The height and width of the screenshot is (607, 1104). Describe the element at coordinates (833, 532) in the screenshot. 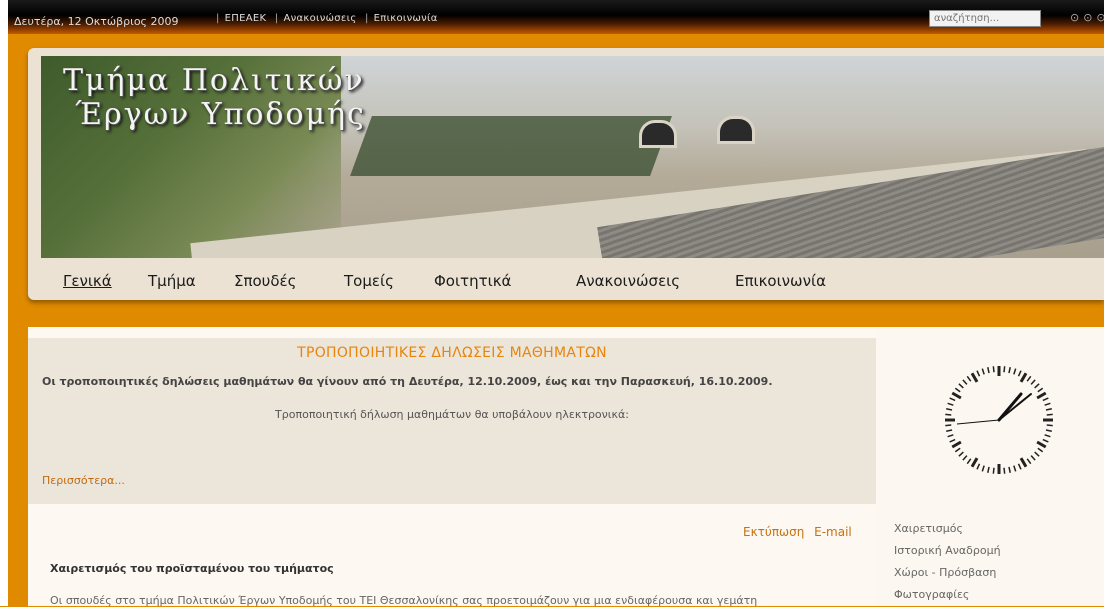

I see `email-link: E-mail` at that location.